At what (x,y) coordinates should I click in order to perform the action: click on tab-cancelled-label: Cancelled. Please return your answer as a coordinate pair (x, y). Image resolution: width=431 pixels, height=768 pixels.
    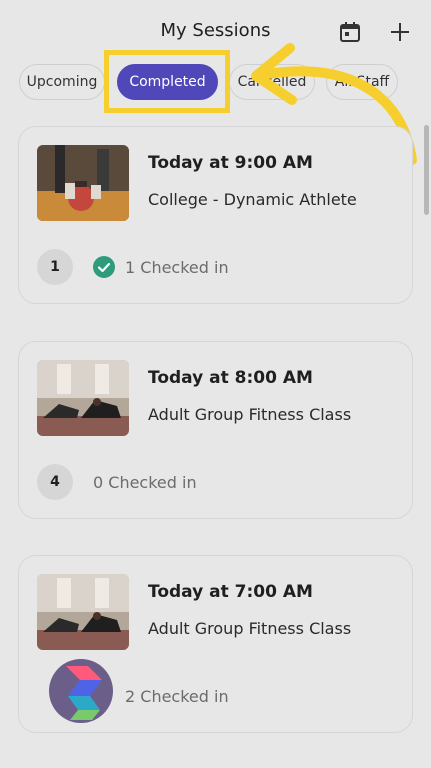
    Looking at the image, I should click on (272, 82).